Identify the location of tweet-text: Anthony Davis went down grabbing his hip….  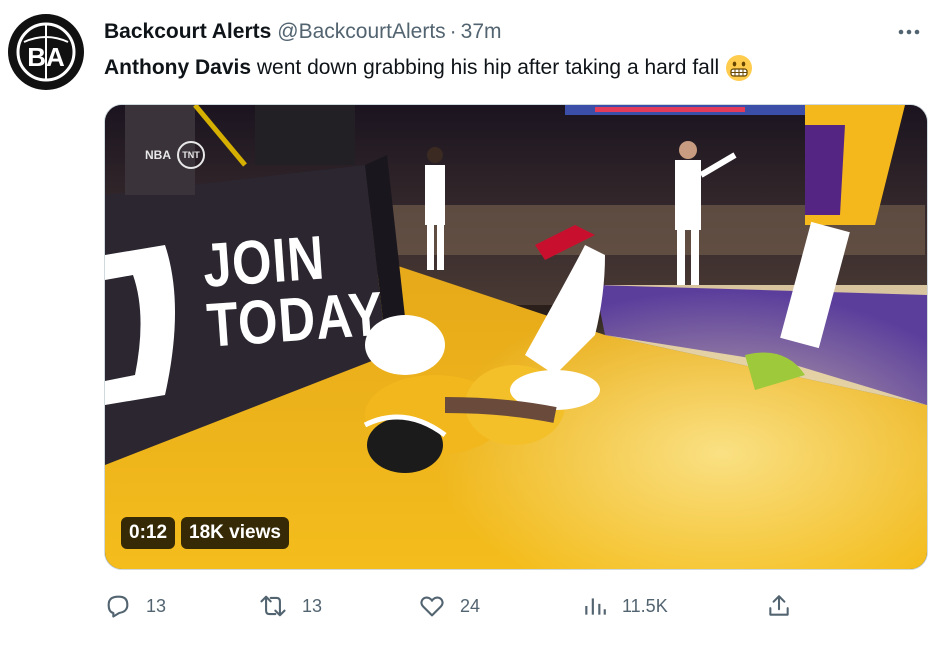
(502, 68).